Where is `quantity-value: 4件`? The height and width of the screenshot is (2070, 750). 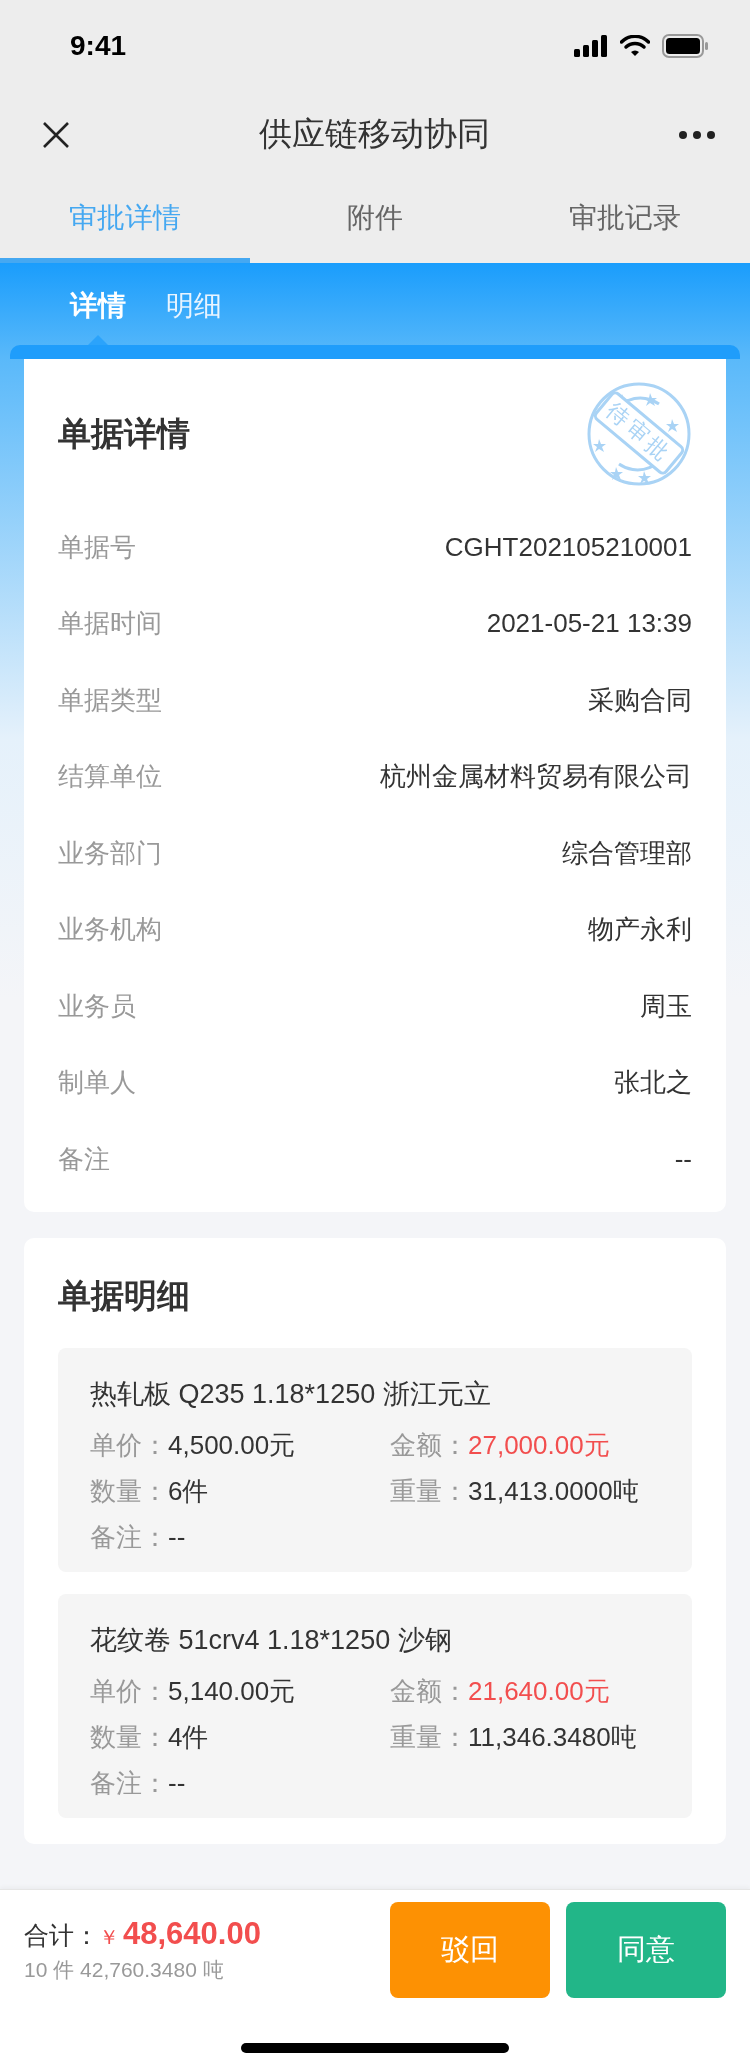 quantity-value: 4件 is located at coordinates (188, 1737).